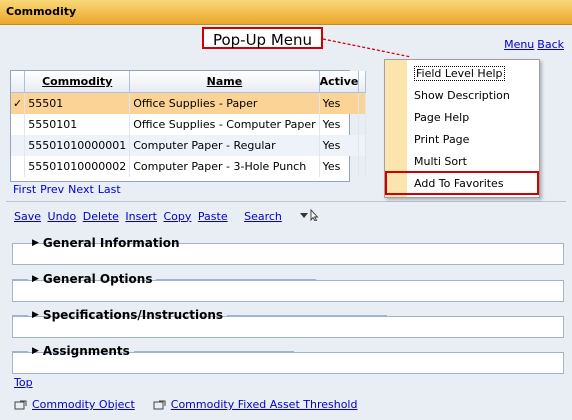 This screenshot has height=420, width=572. I want to click on menu-item-multi-sort: Multi Sort, so click(440, 161).